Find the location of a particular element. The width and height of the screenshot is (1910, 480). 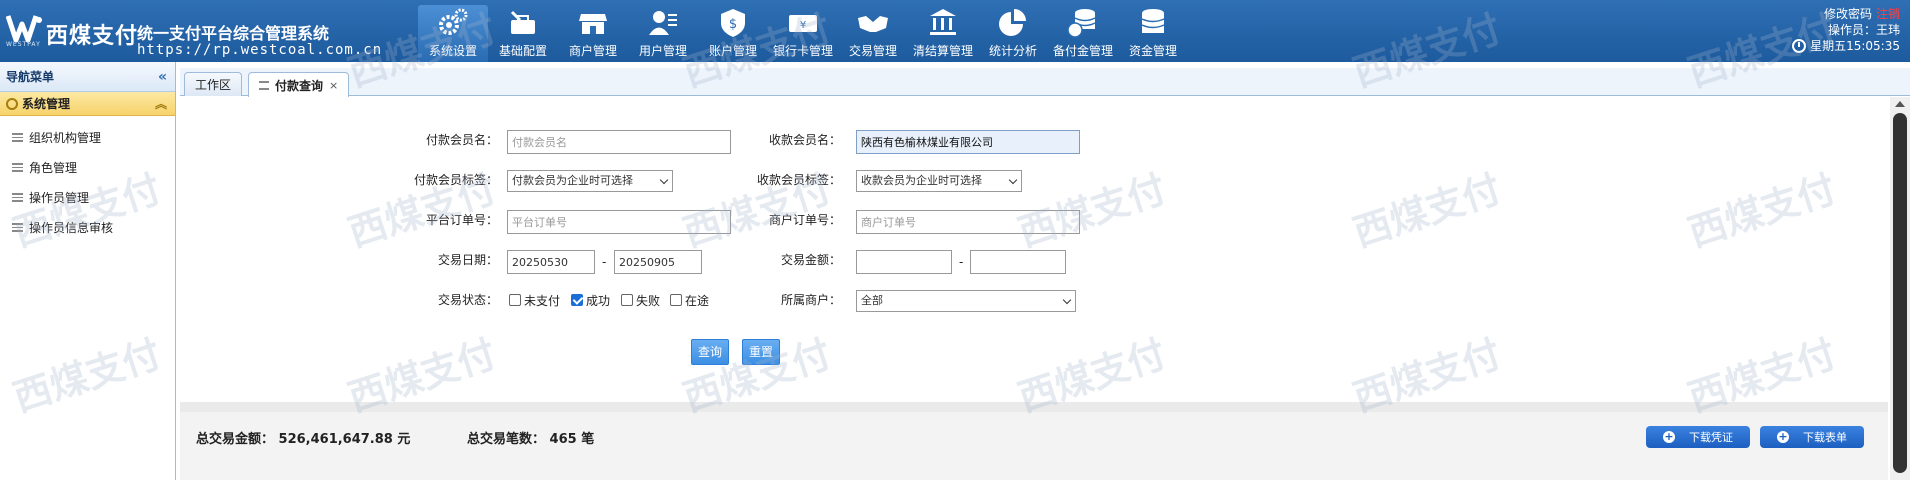

shield-dollar-icon: $ is located at coordinates (733, 23).